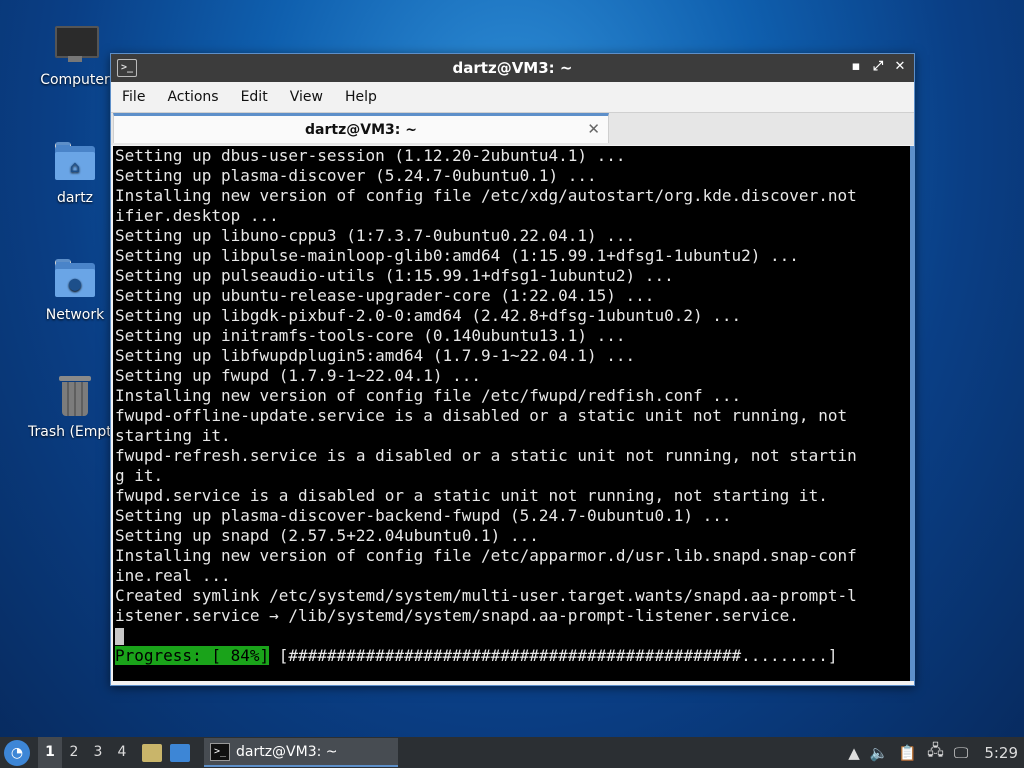  I want to click on minimize-button: ▪, so click(856, 67).